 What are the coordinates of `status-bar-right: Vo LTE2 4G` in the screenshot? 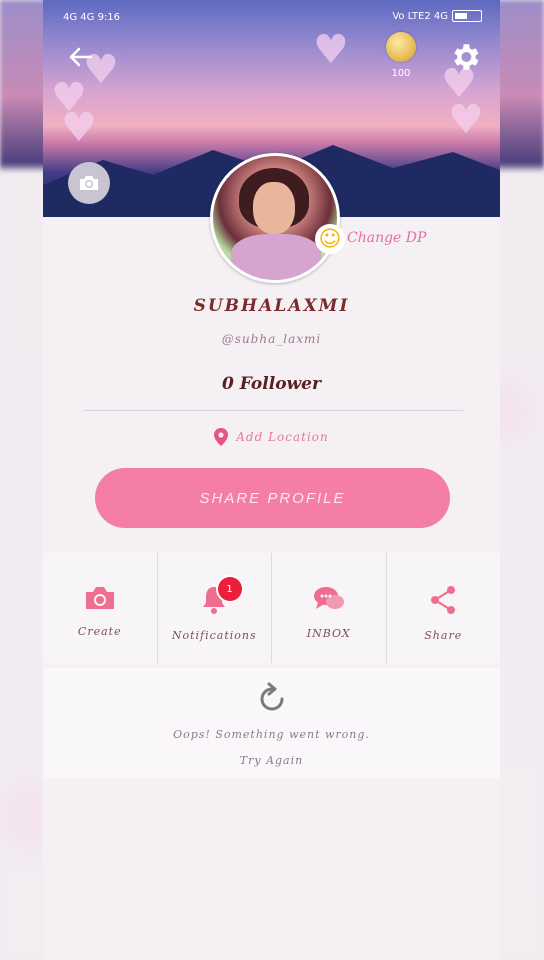 It's located at (437, 16).